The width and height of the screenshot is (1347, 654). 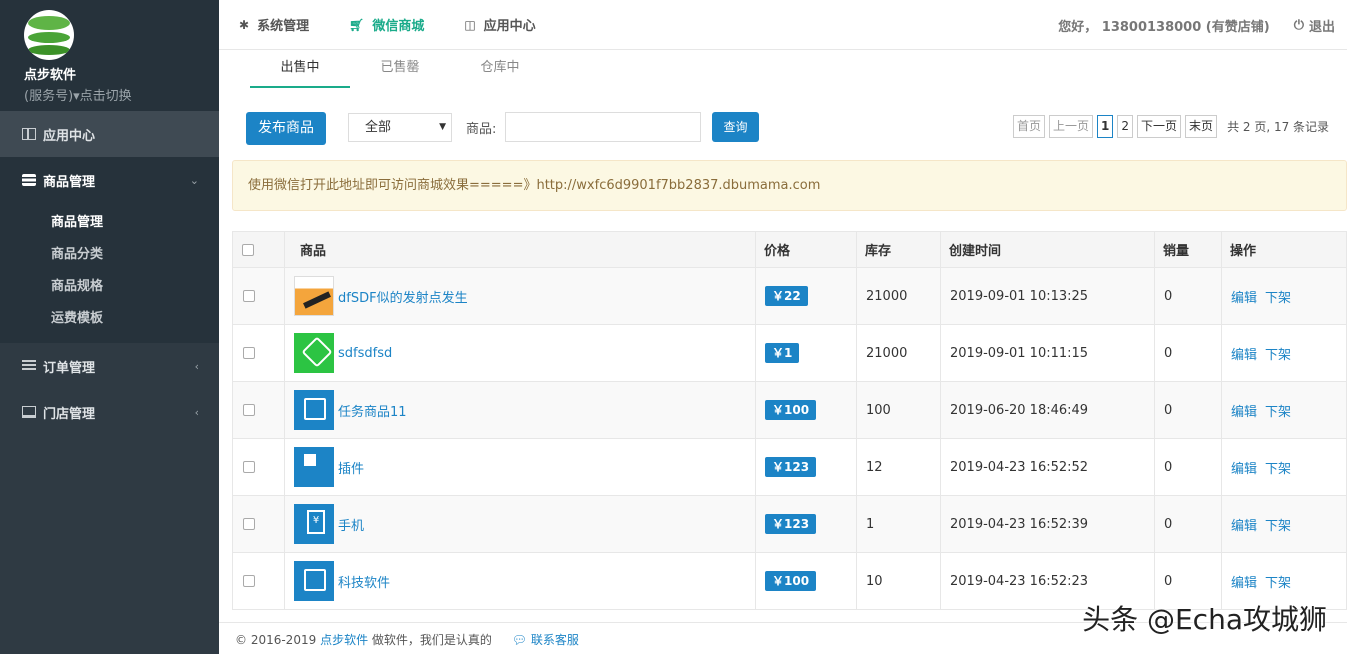 I want to click on company-link: 点步软件, so click(x=344, y=640).